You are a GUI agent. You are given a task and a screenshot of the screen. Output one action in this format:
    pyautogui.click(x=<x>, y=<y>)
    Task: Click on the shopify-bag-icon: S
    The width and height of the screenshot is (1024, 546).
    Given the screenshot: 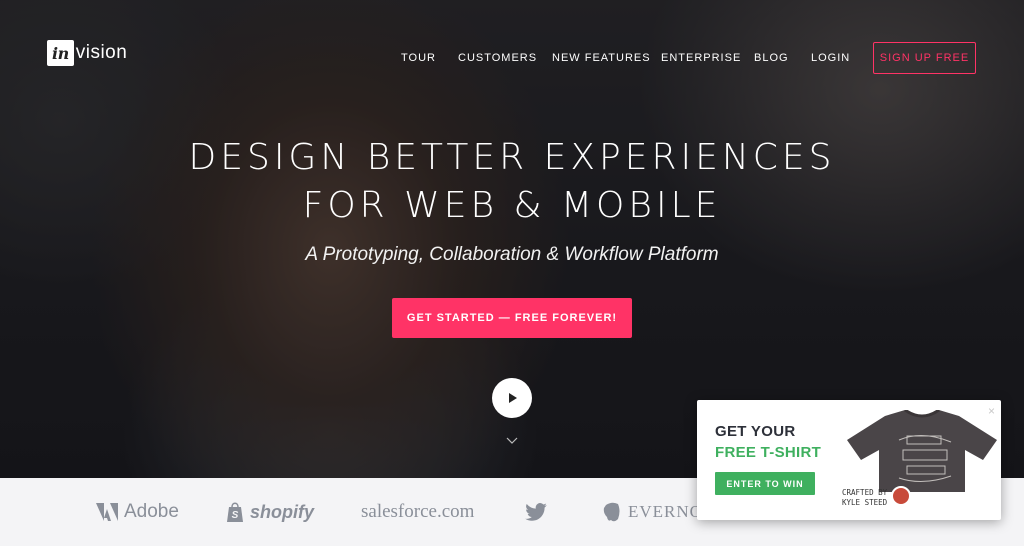 What is the action you would take?
    pyautogui.click(x=235, y=512)
    